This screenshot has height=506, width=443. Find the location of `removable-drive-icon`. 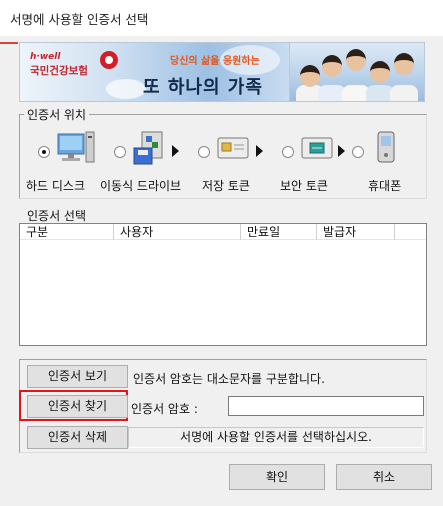

removable-drive-icon is located at coordinates (148, 148).